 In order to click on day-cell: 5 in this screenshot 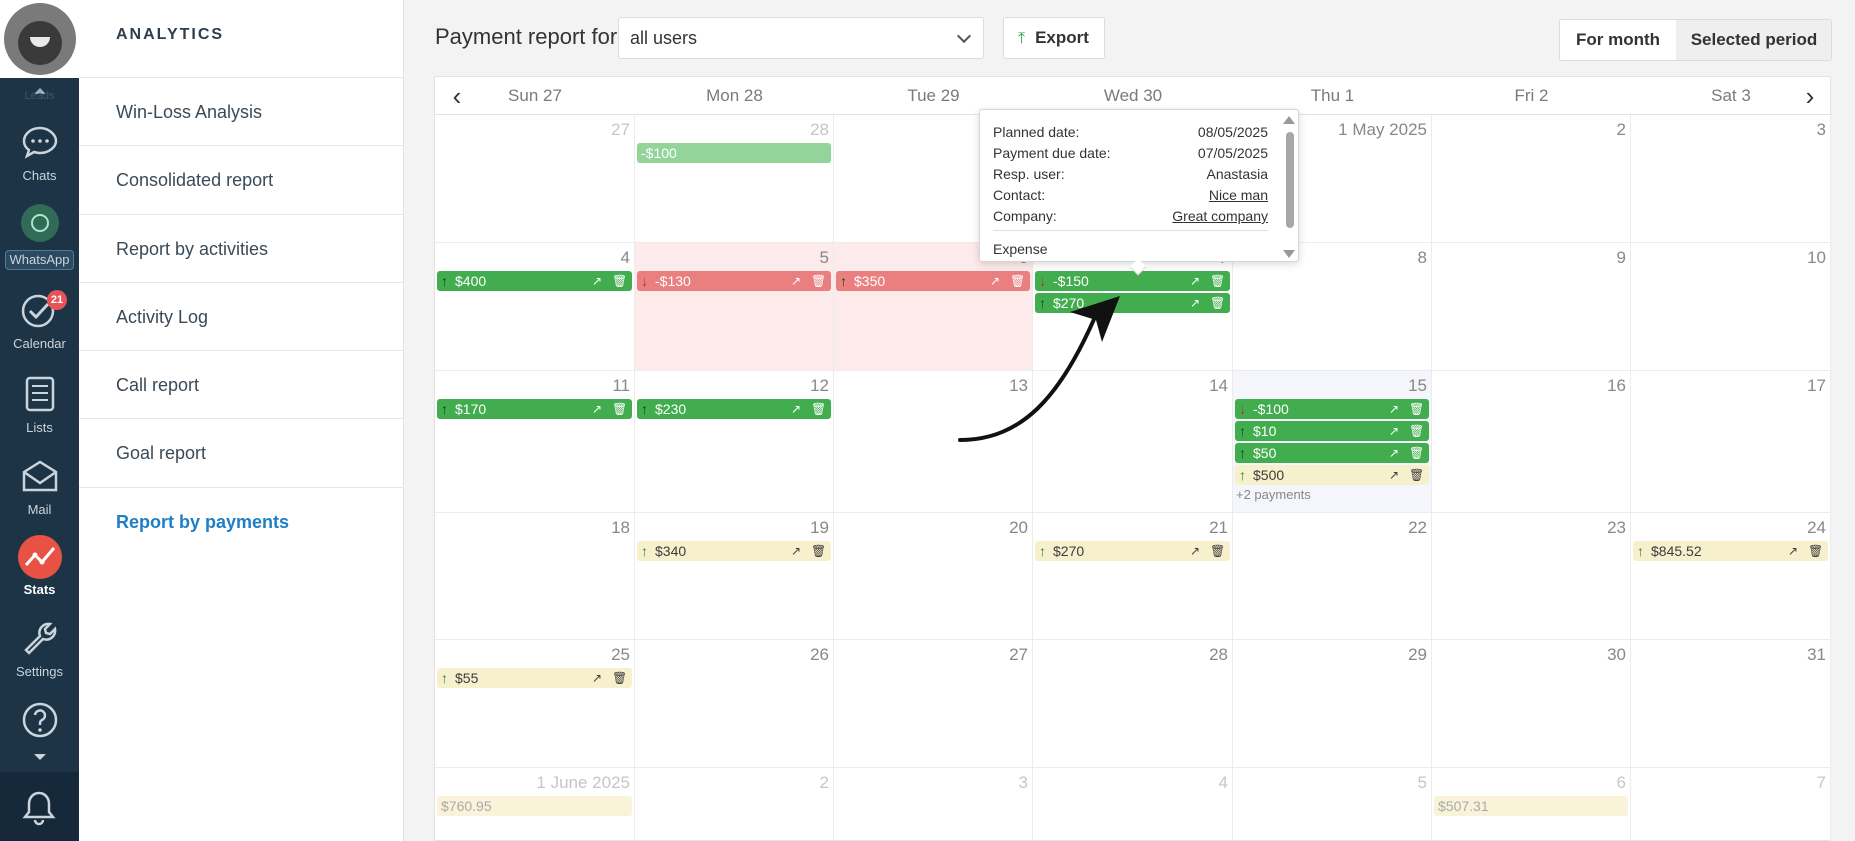, I will do `click(734, 307)`.